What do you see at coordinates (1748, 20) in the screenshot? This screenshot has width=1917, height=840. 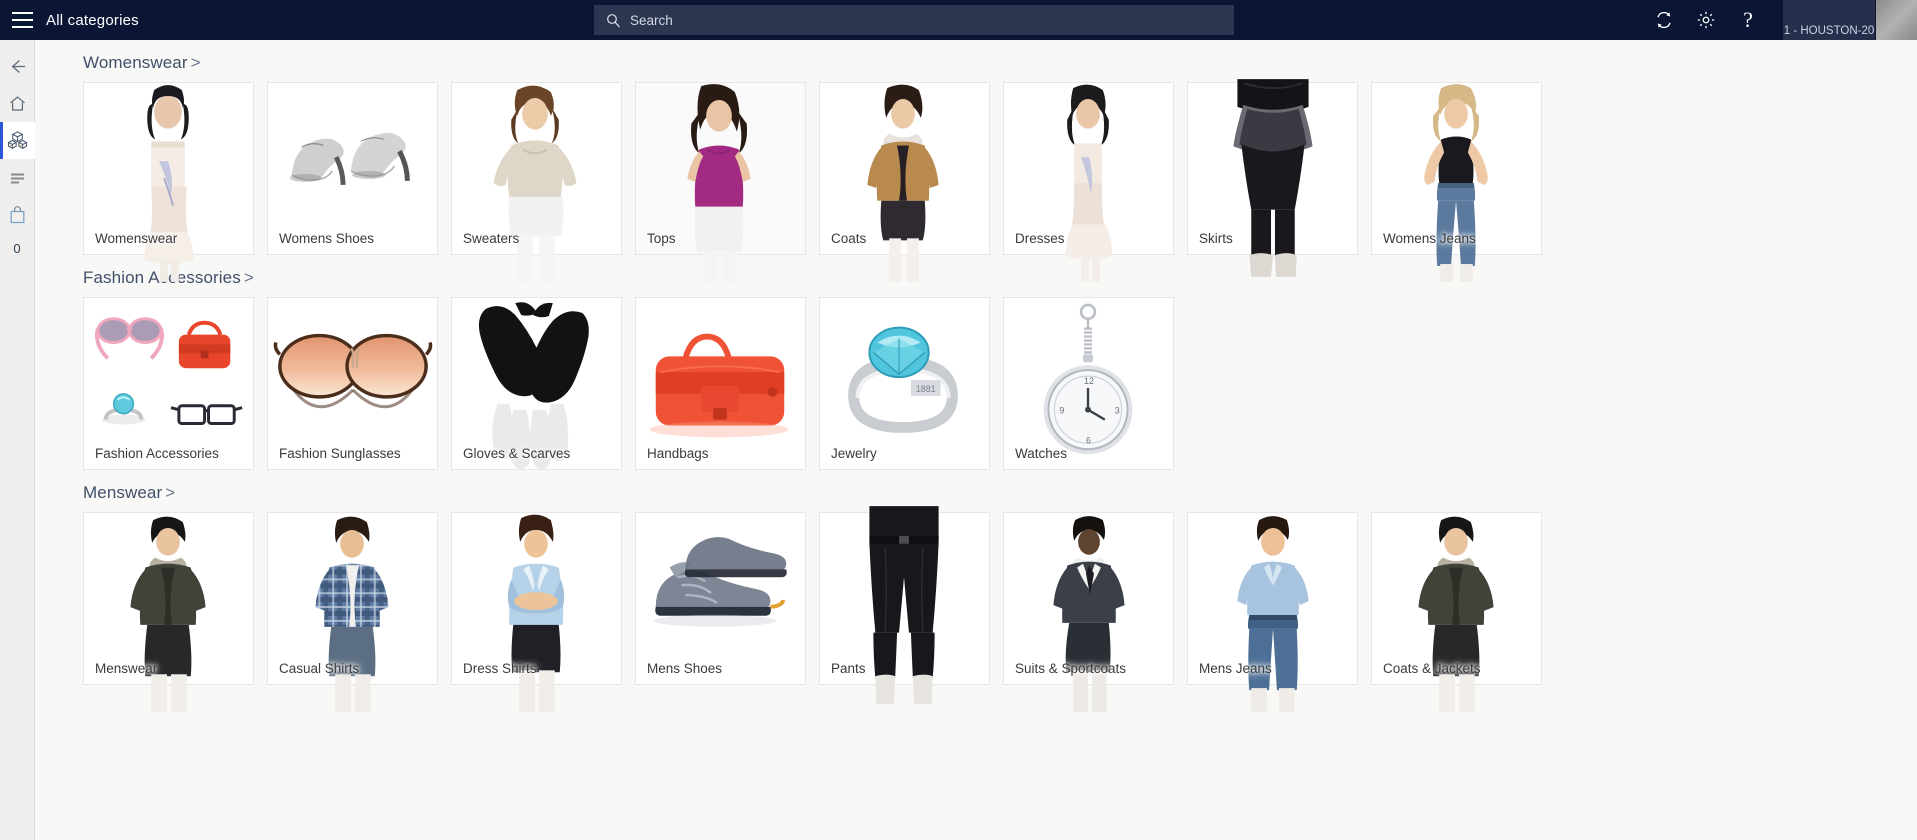 I see `help-icon: ?` at bounding box center [1748, 20].